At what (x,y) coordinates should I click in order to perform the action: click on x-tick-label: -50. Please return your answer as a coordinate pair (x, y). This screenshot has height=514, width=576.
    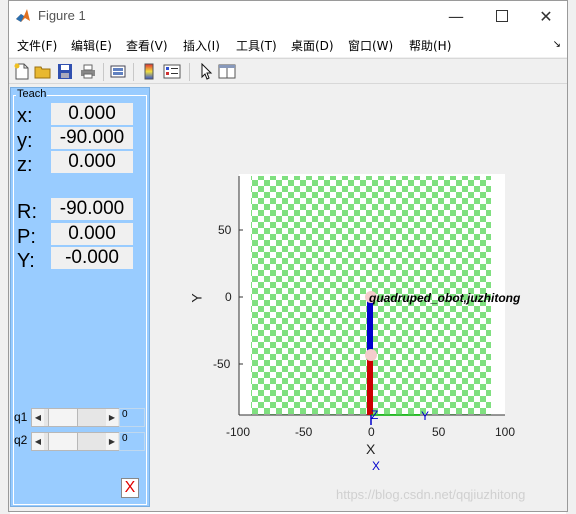
    Looking at the image, I should click on (304, 432).